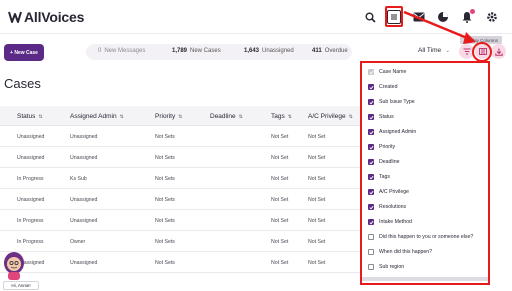 The image size is (512, 291). I want to click on download-button, so click(498, 51).